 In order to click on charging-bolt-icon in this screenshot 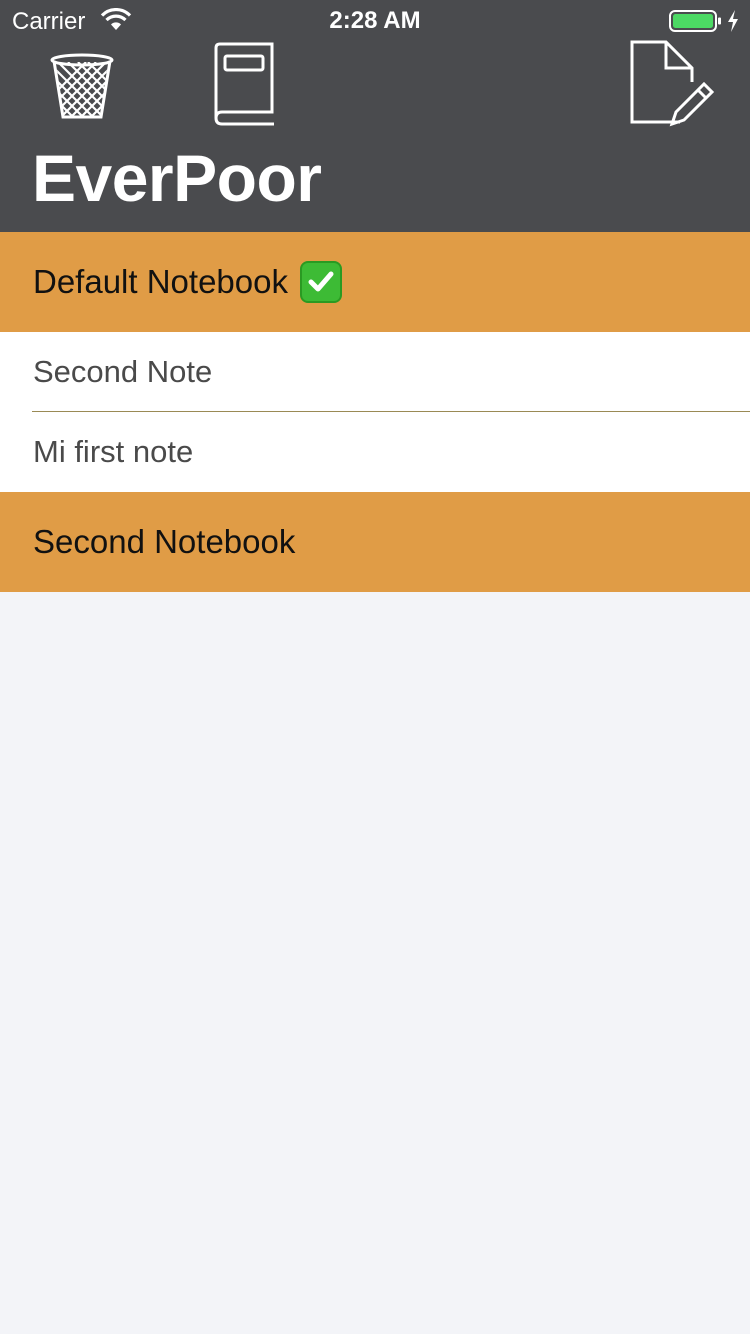, I will do `click(733, 21)`.